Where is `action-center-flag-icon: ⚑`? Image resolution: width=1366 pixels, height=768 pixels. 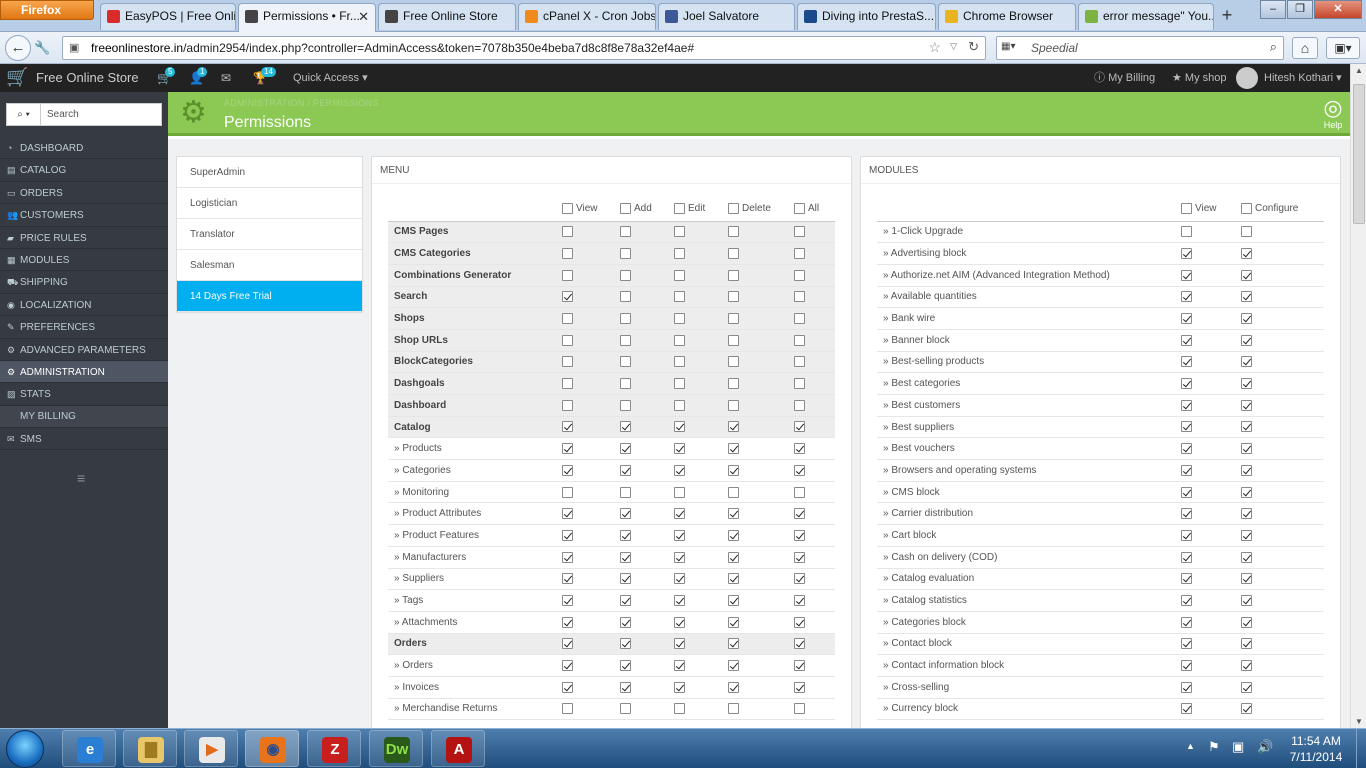
action-center-flag-icon: ⚑ is located at coordinates (1214, 747).